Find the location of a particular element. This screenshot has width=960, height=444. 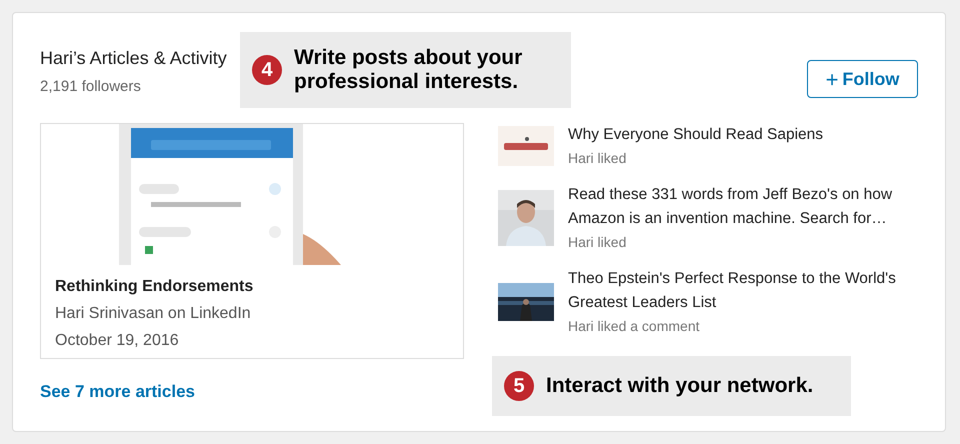

more-articles-link: See 7 more articles is located at coordinates (117, 391).